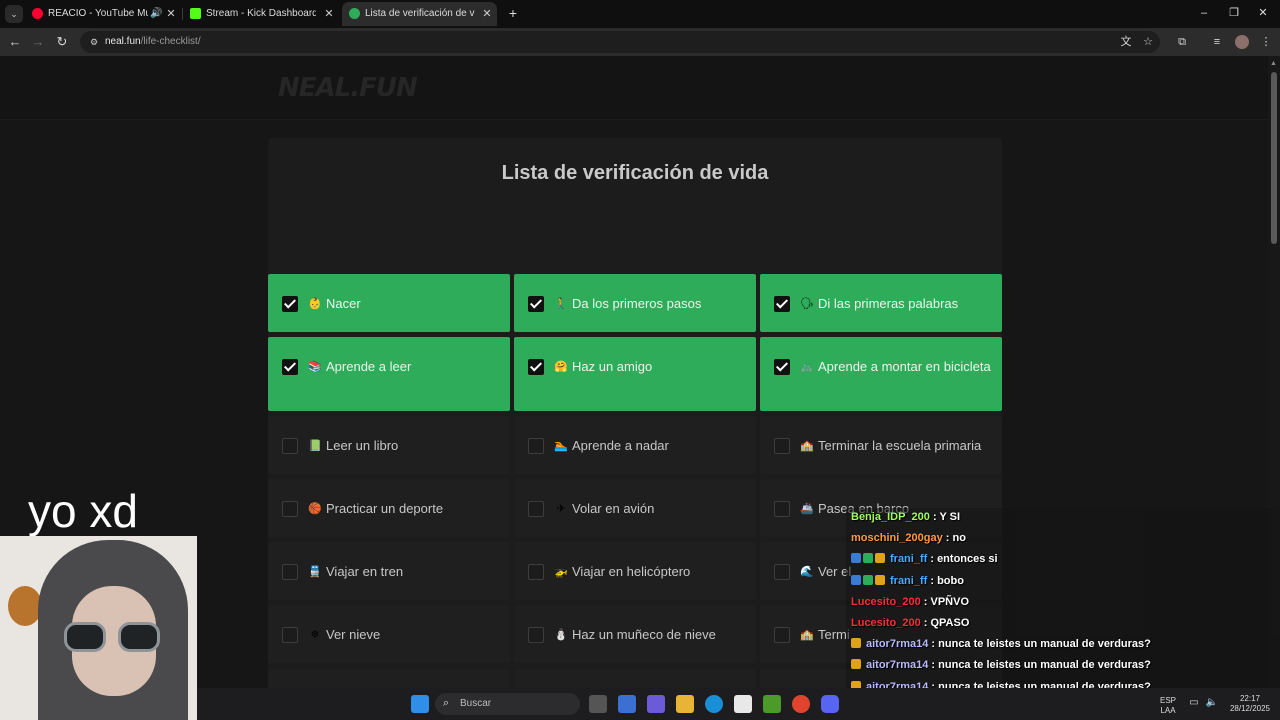  Describe the element at coordinates (1234, 13) in the screenshot. I see `restore-icon: ❐` at that location.